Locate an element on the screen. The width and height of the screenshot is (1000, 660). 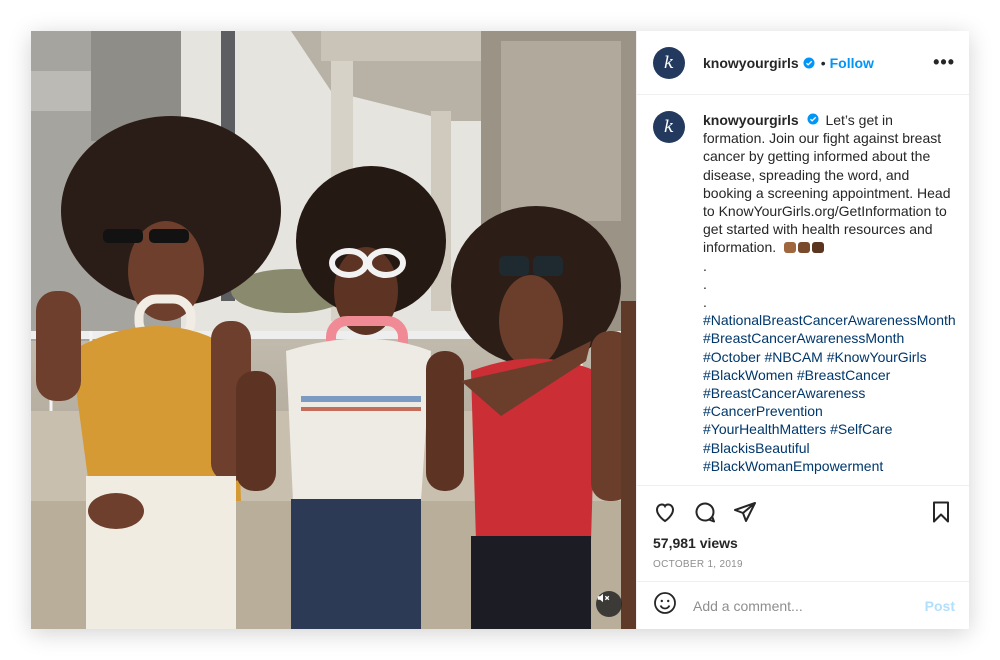
add-comment-bar: Post is located at coordinates (803, 605).